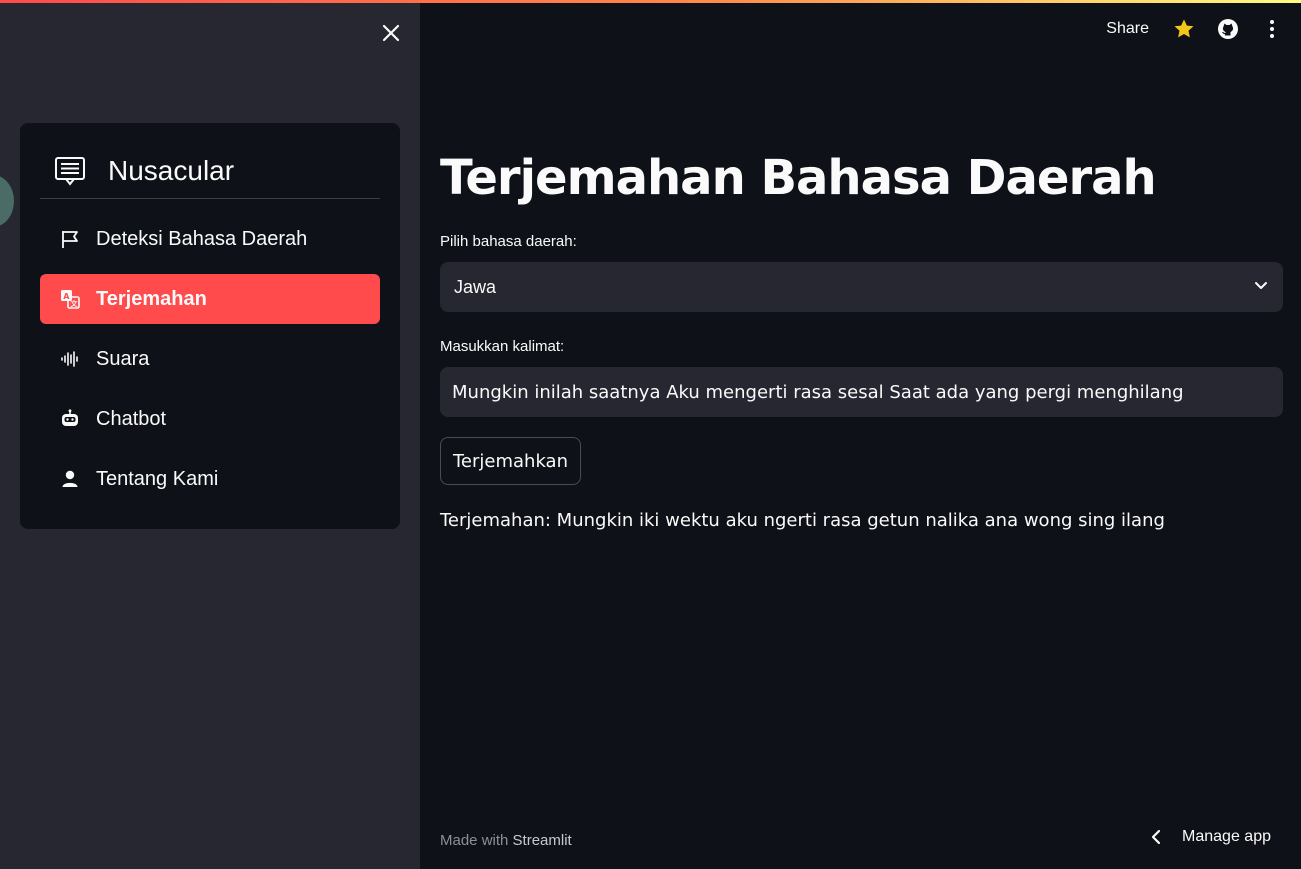 This screenshot has width=1301, height=869. I want to click on language-select: Jawa, so click(861, 287).